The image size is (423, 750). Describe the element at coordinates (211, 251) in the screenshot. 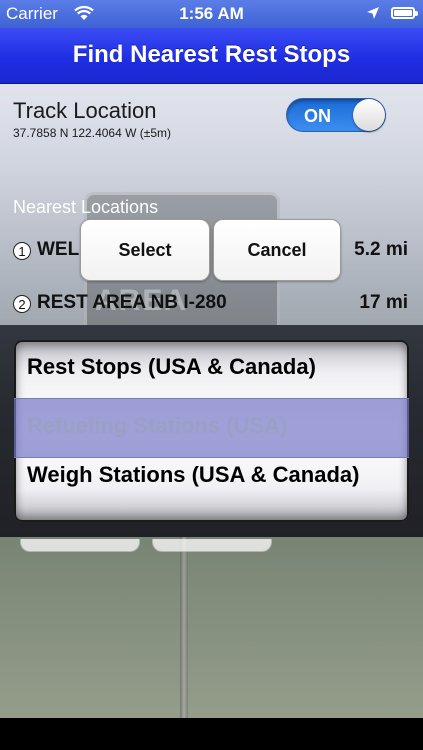

I see `location-row-1: 1 WEL 5.2 mi` at that location.